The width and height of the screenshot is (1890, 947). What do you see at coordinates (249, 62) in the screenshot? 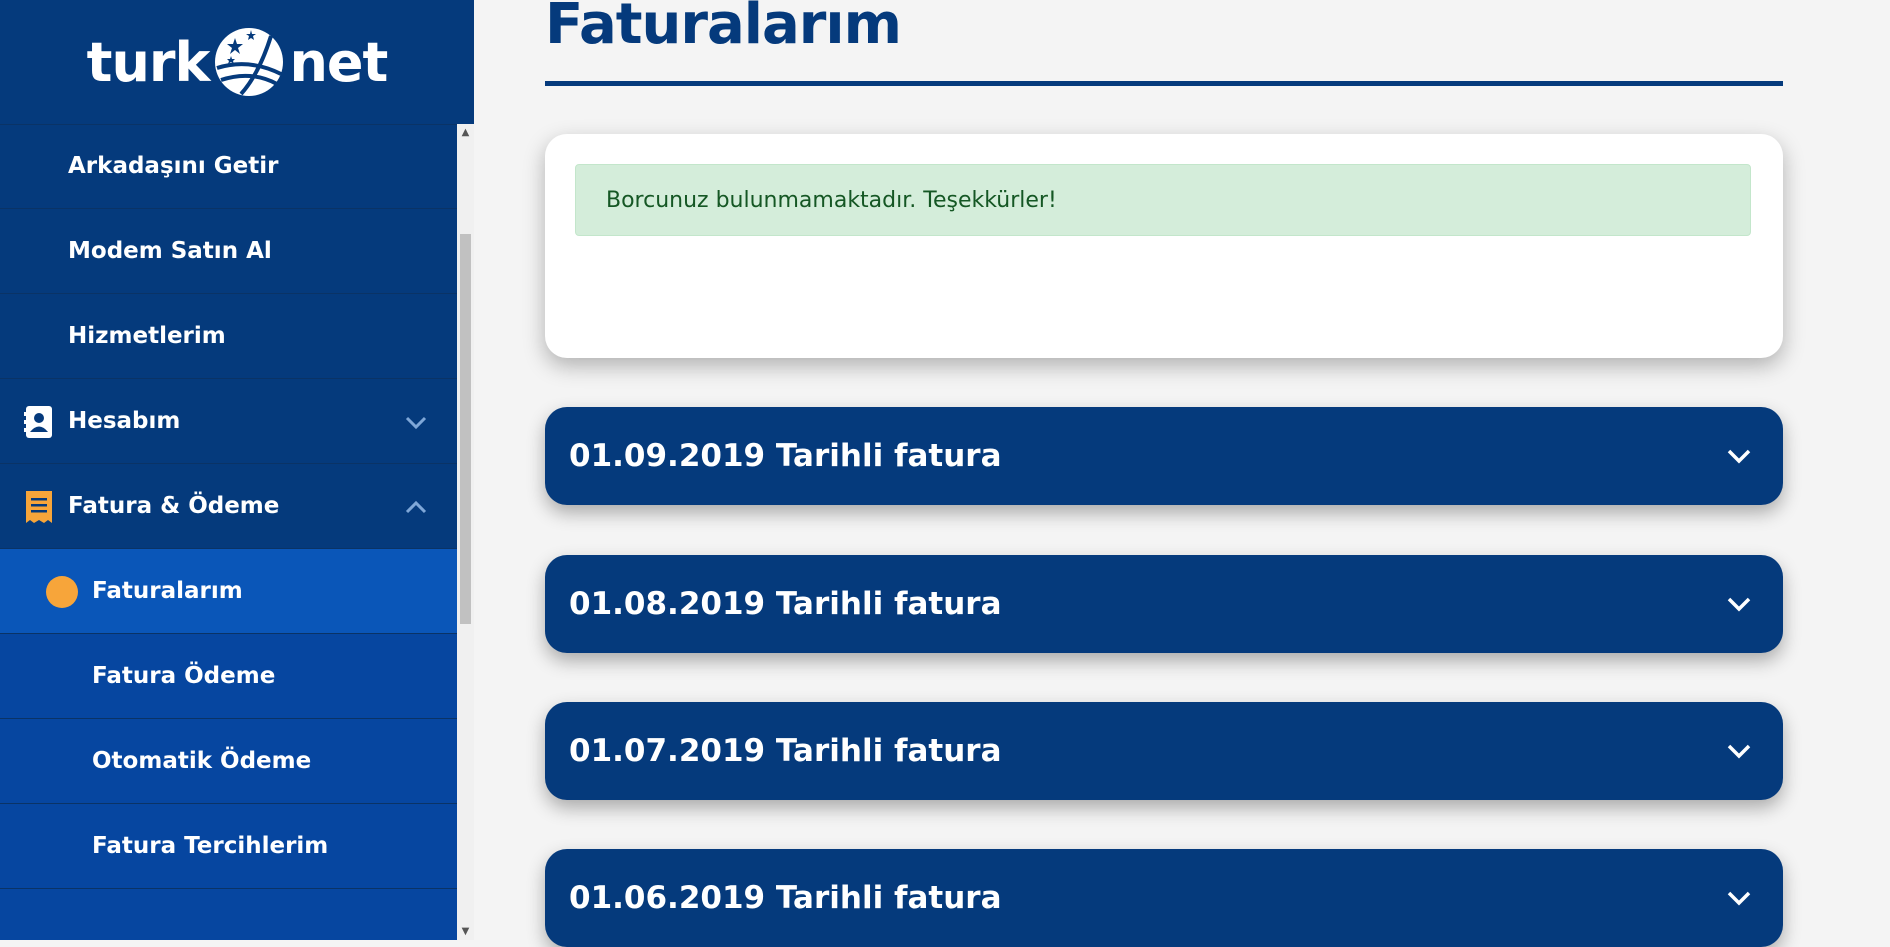
I see `globe-icon` at bounding box center [249, 62].